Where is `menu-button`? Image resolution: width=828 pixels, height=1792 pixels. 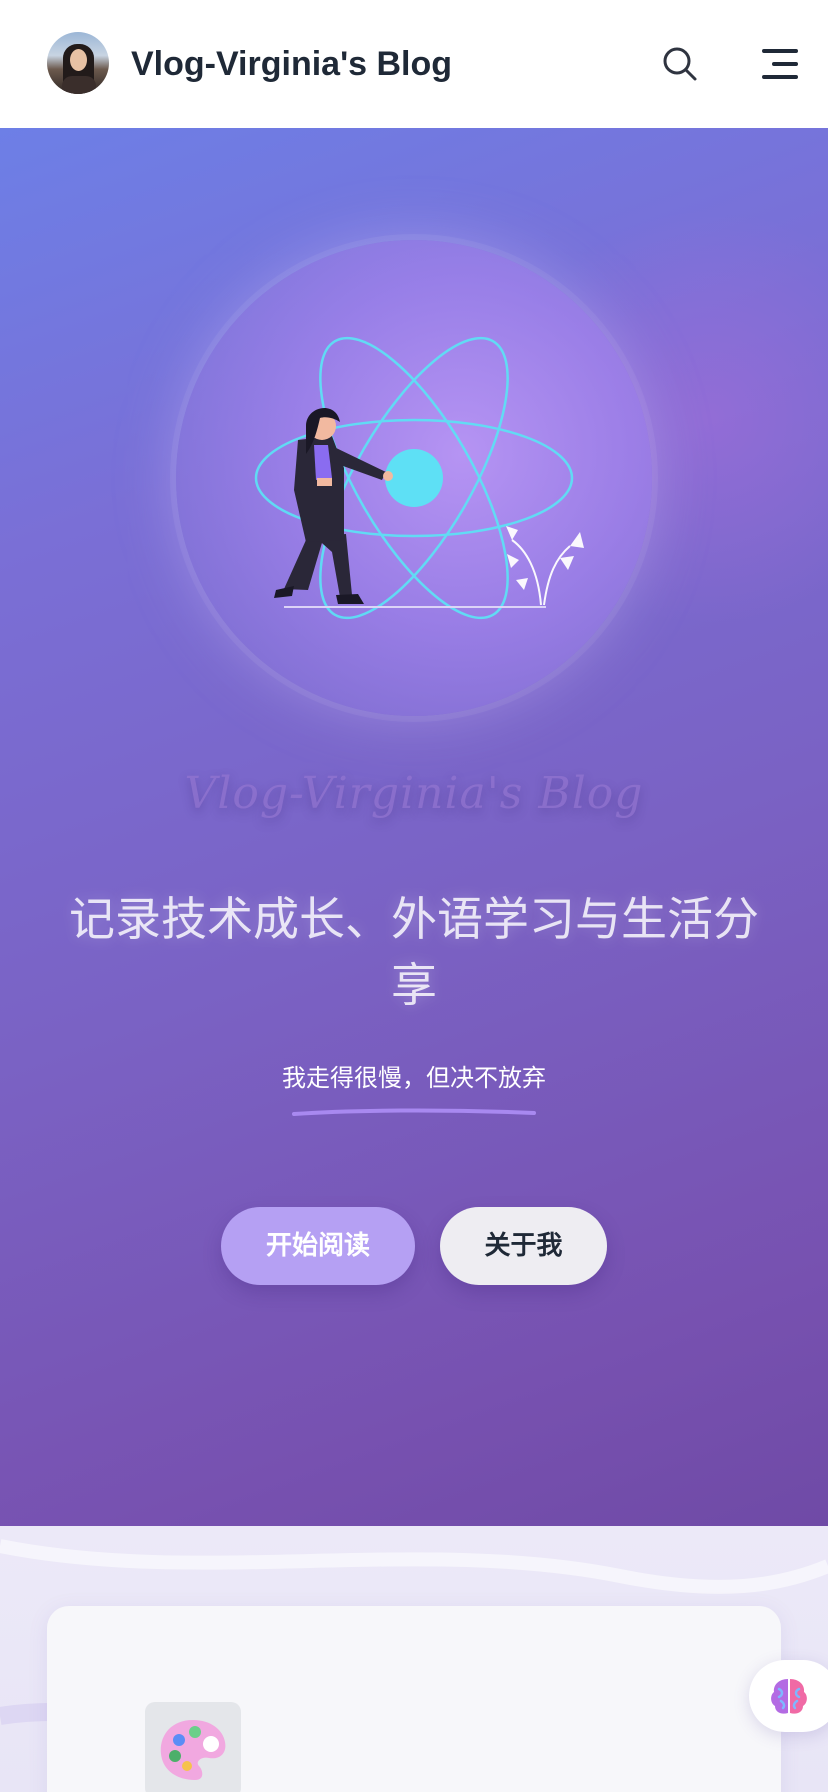 menu-button is located at coordinates (780, 64).